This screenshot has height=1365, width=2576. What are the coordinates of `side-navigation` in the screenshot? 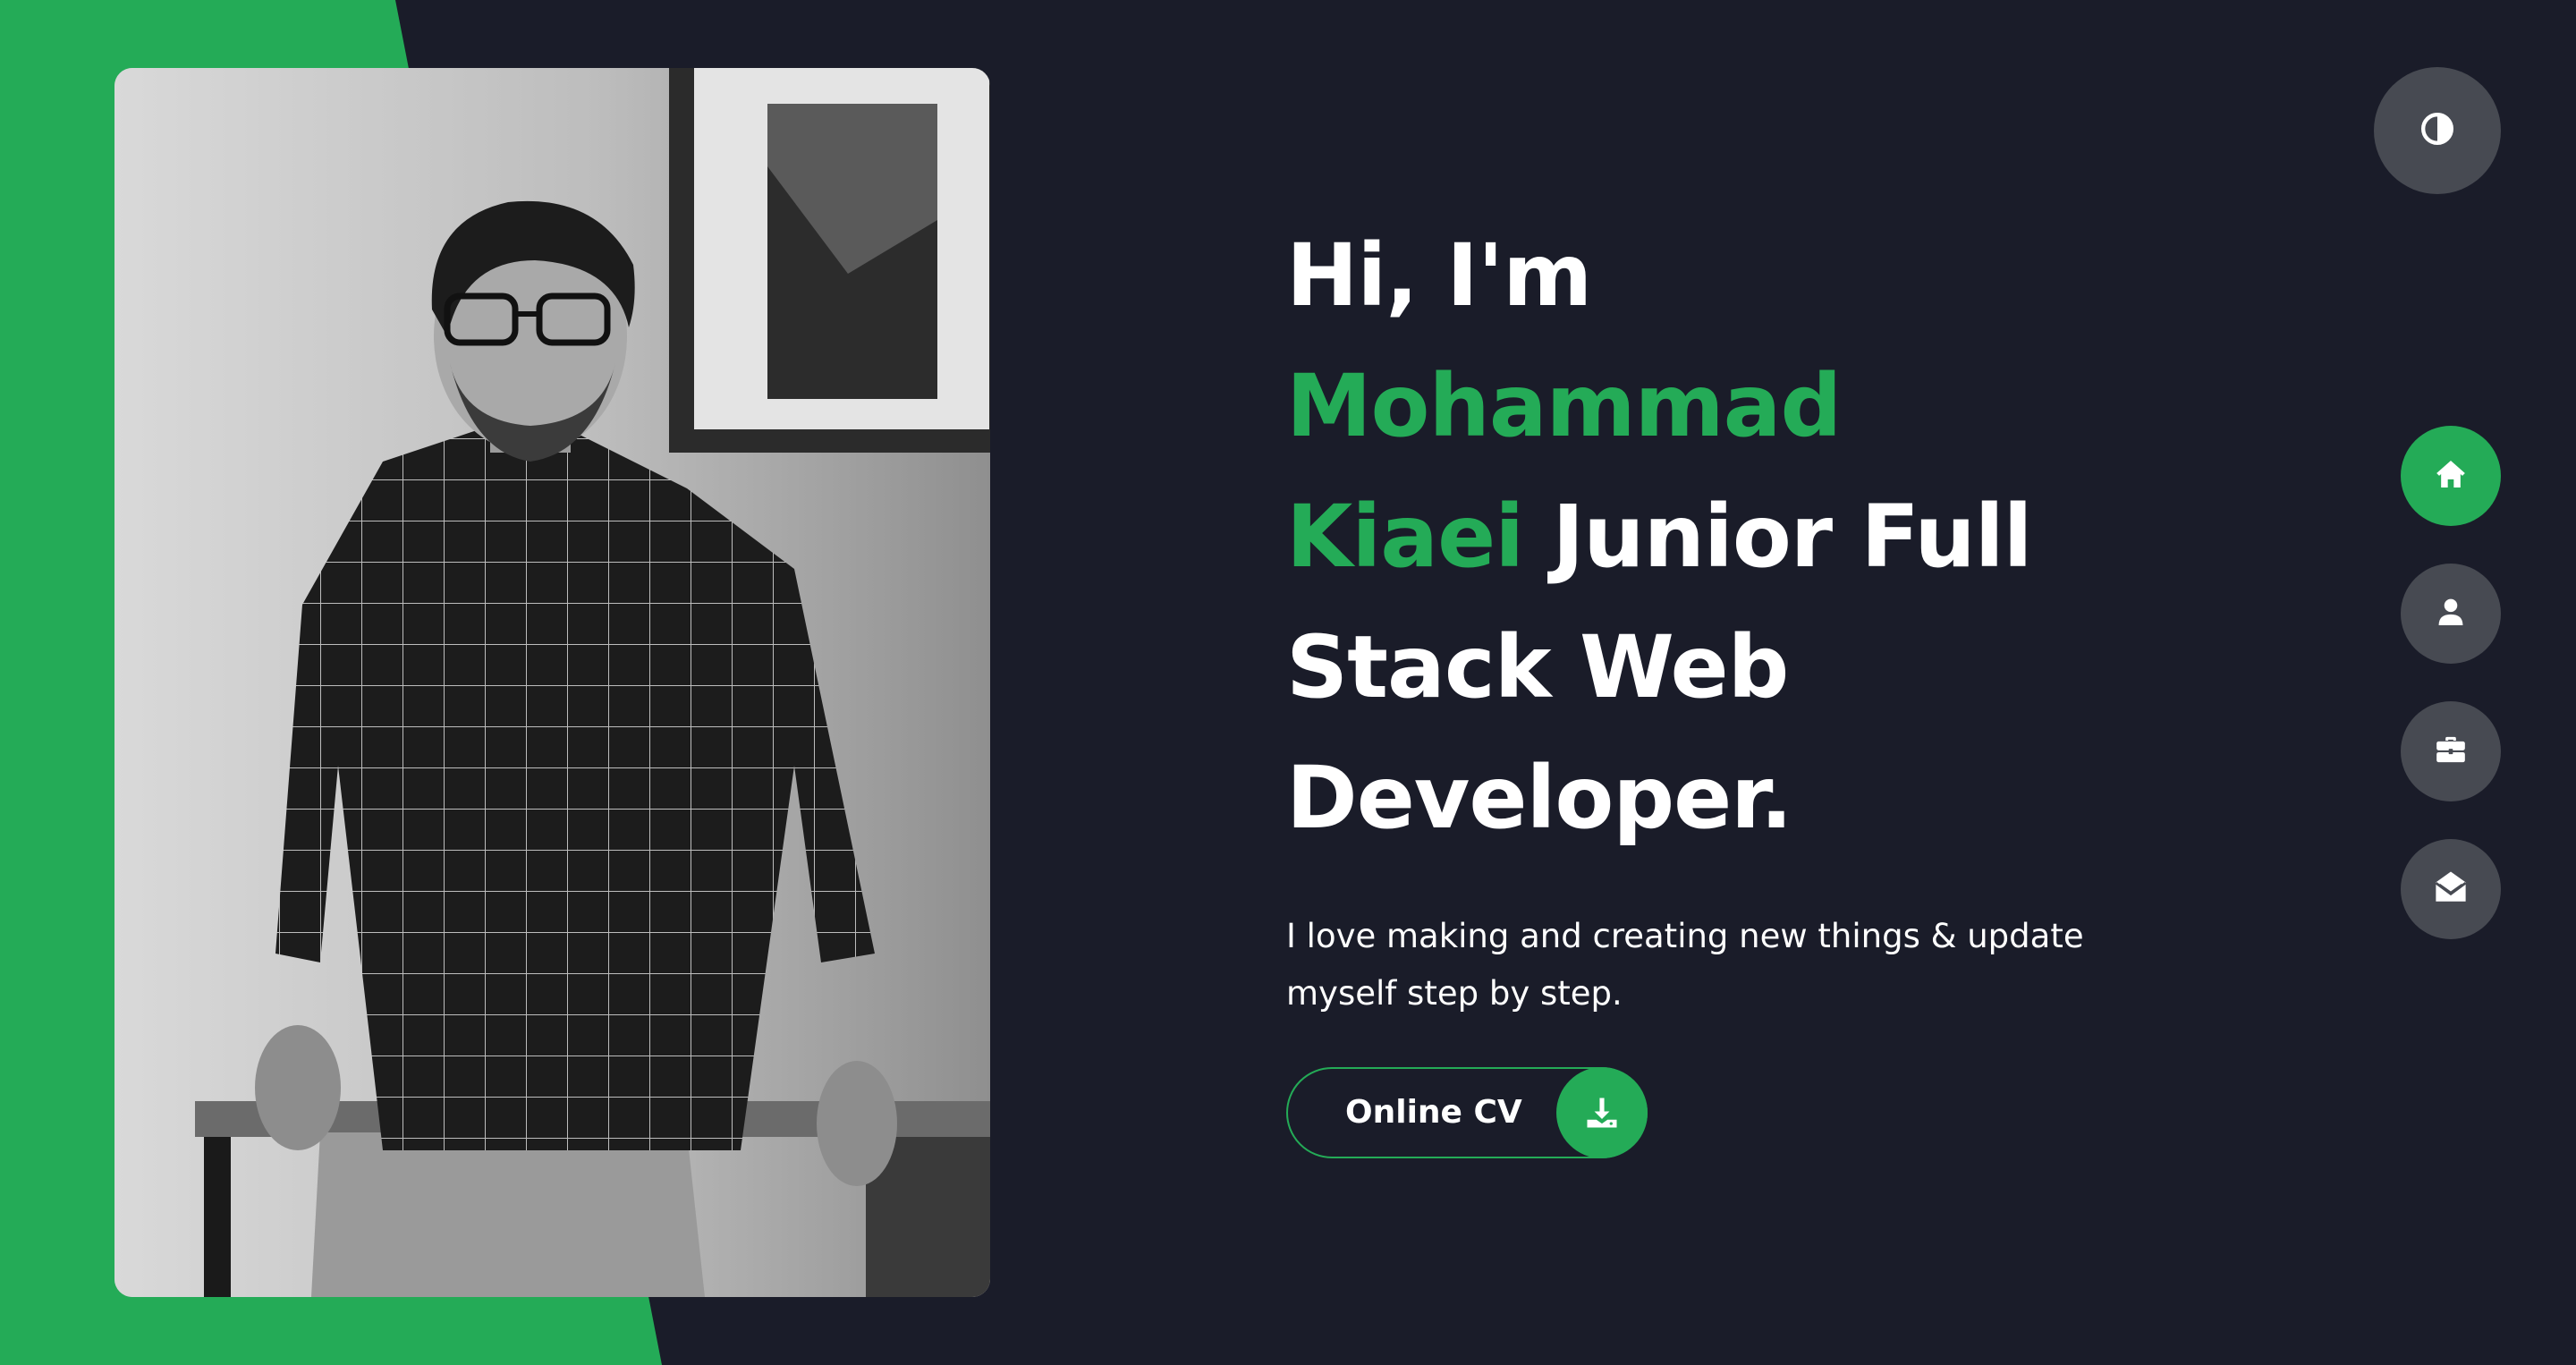 It's located at (2451, 701).